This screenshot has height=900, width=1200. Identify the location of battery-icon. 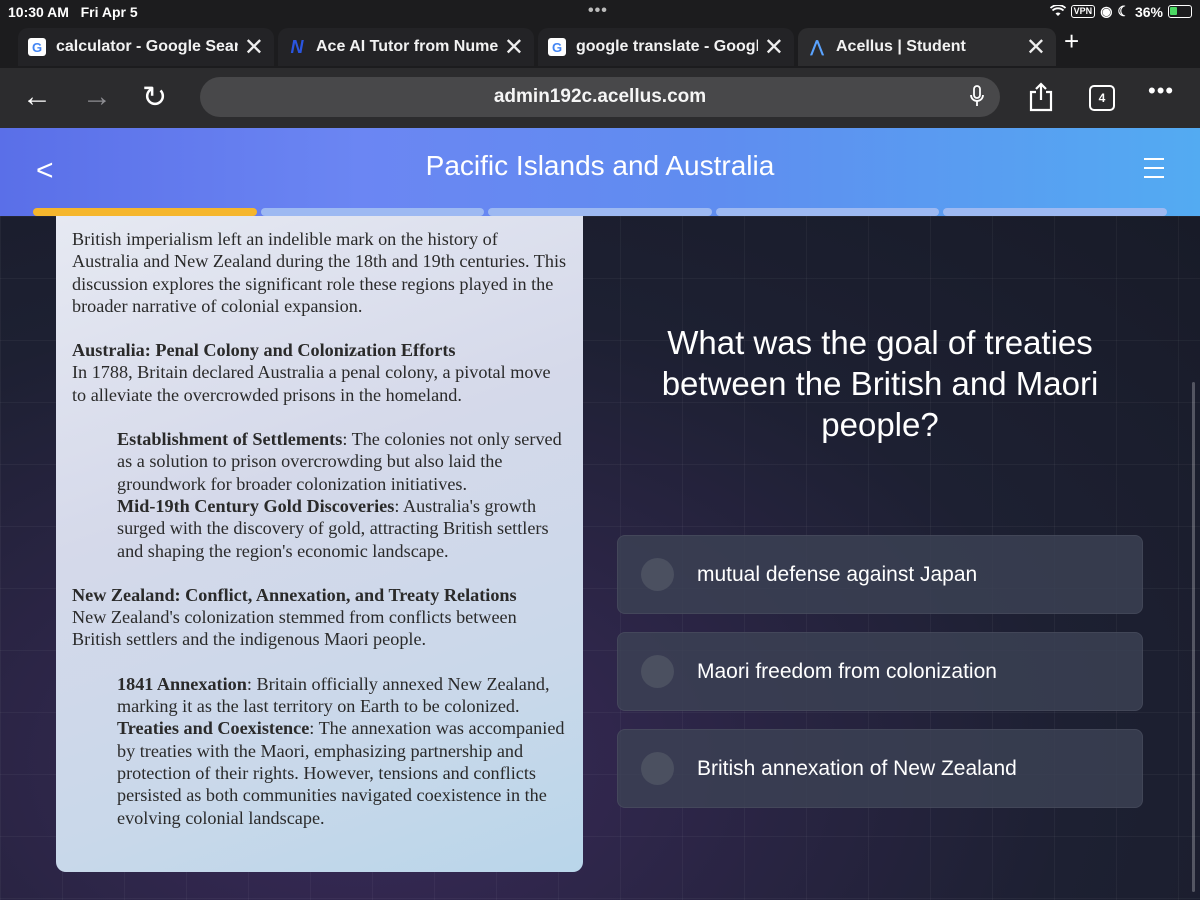
(1180, 11).